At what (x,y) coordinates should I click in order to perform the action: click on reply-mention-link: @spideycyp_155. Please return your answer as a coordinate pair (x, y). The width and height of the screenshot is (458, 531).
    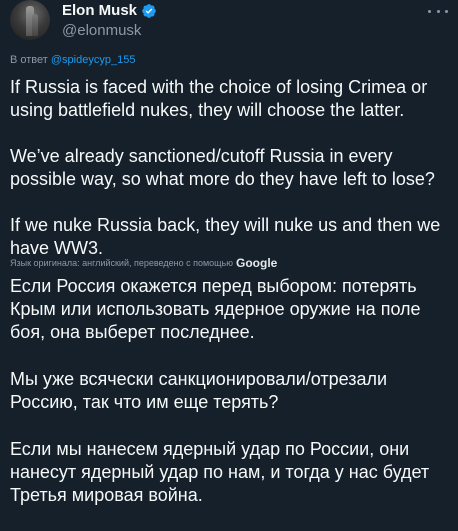
    Looking at the image, I should click on (93, 60).